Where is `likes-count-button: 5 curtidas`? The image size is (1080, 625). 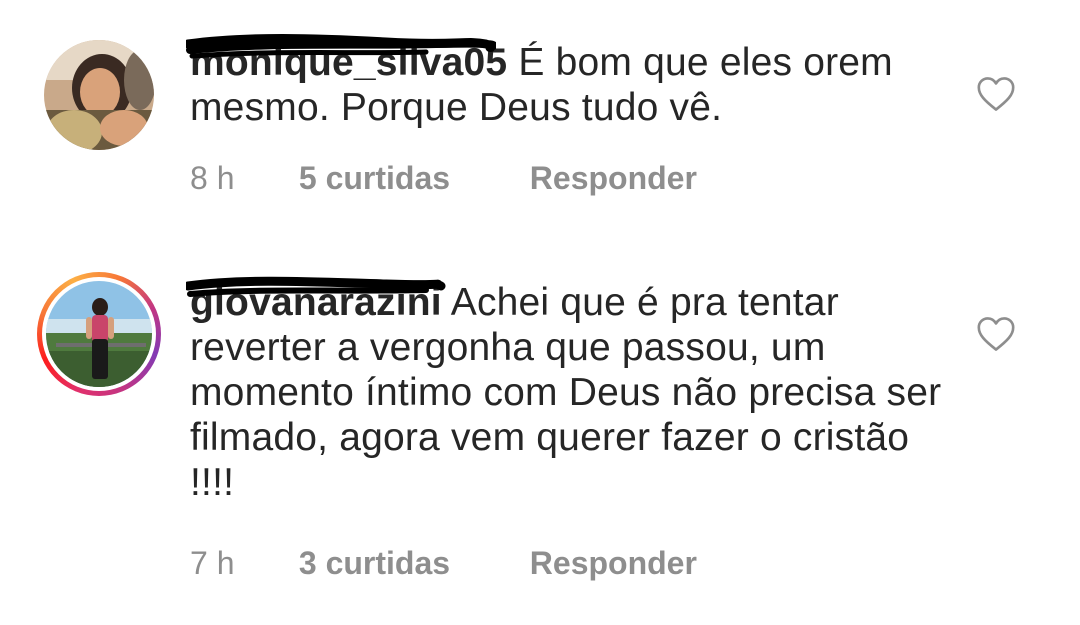
likes-count-button: 5 curtidas is located at coordinates (410, 178).